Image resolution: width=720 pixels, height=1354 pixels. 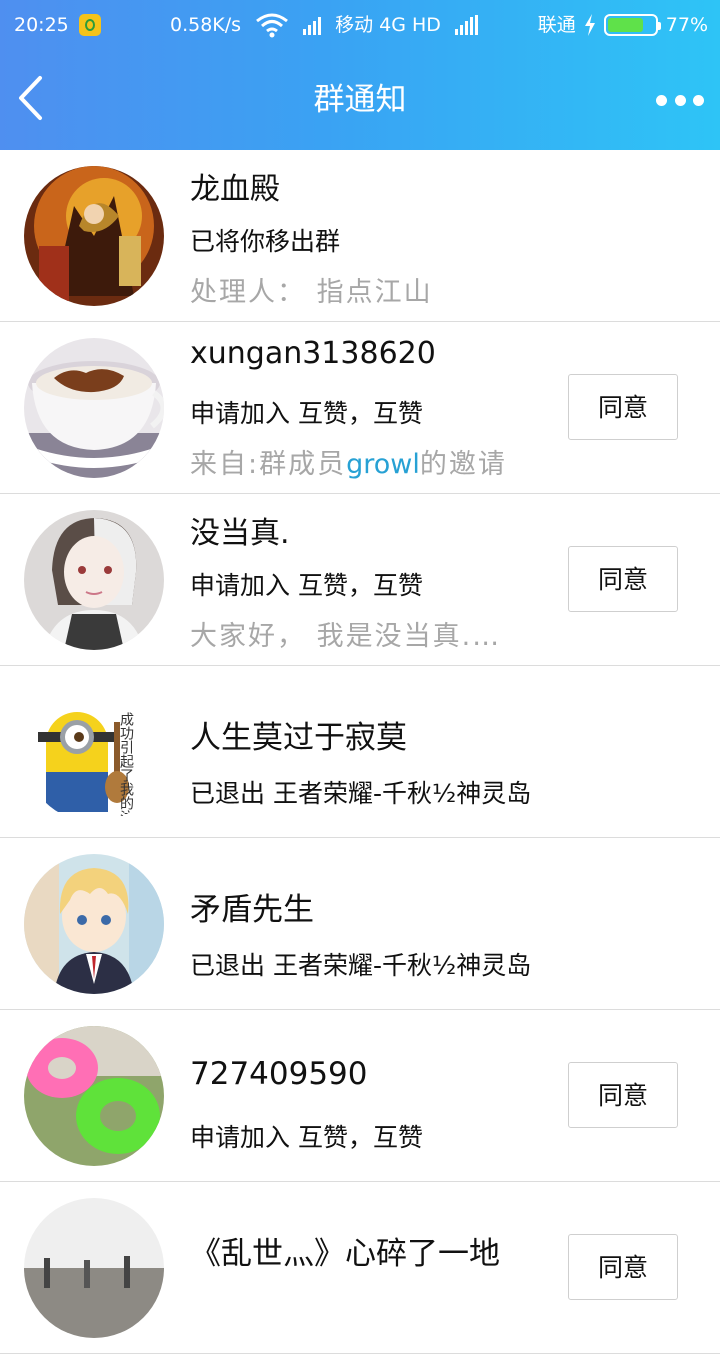 I want to click on carrier-1: 移动 4G HD, so click(x=388, y=25).